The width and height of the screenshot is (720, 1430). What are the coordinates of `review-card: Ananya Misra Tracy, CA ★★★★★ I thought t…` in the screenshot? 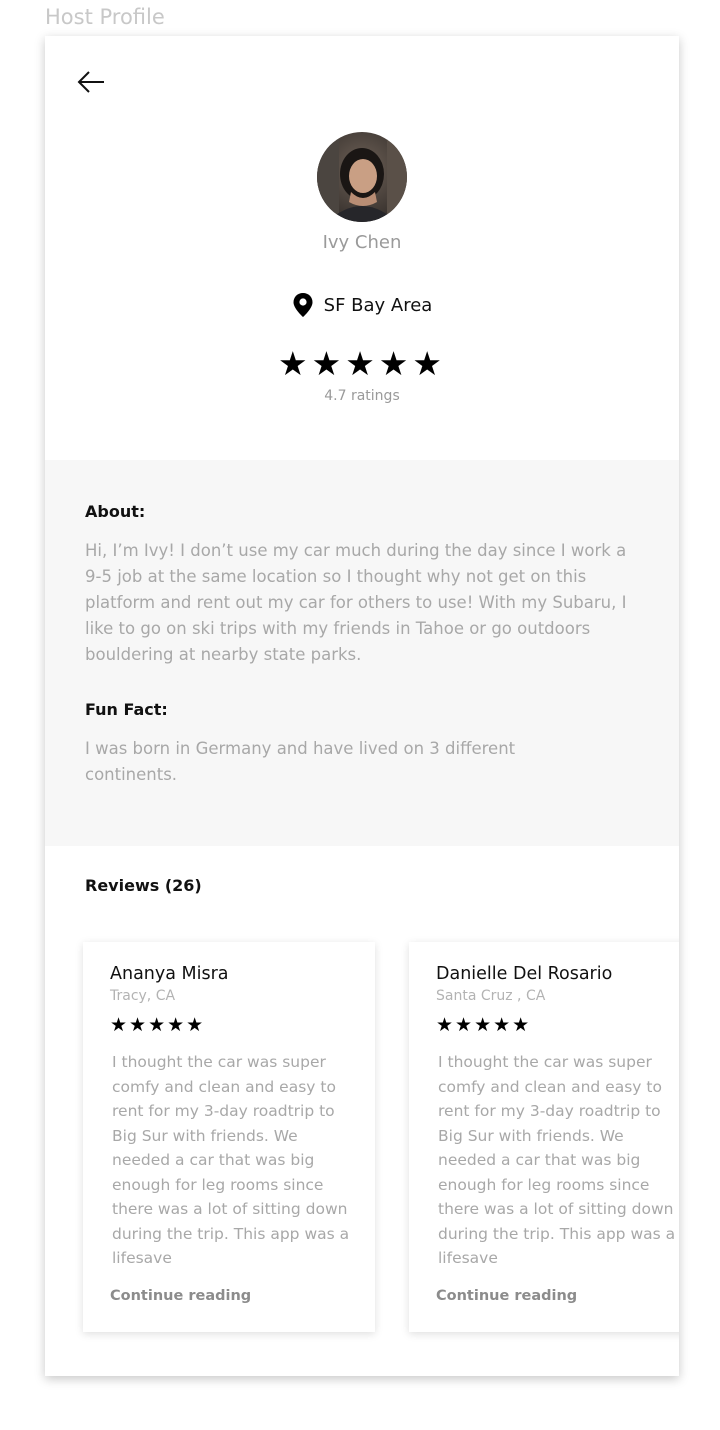 It's located at (229, 1137).